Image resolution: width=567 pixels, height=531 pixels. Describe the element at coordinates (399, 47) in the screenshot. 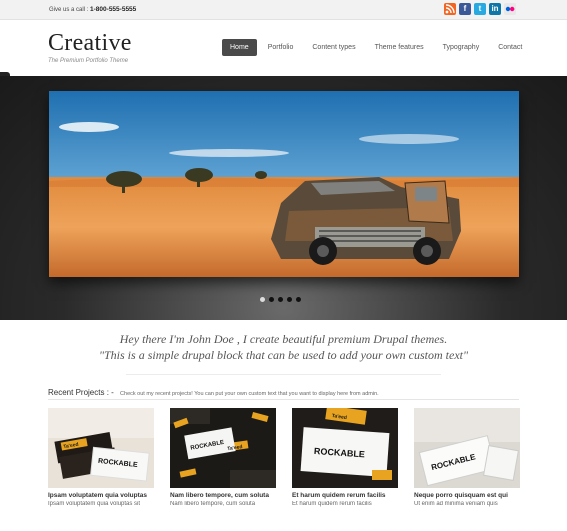

I see `nav-theme-features: Theme features` at that location.